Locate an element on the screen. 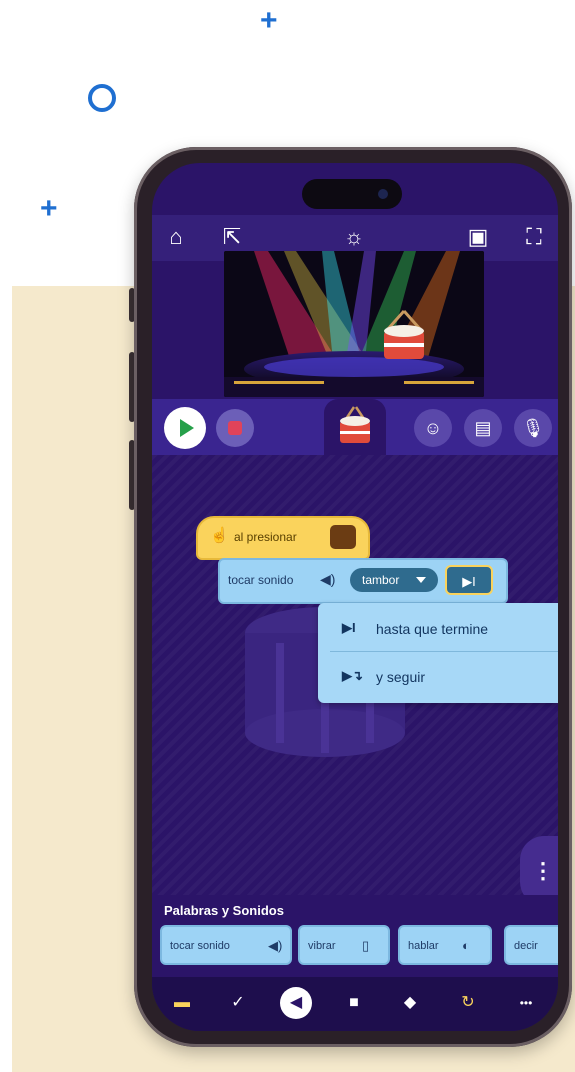 The width and height of the screenshot is (575, 1072). palette-title: Palabras y Sonidos is located at coordinates (224, 910).